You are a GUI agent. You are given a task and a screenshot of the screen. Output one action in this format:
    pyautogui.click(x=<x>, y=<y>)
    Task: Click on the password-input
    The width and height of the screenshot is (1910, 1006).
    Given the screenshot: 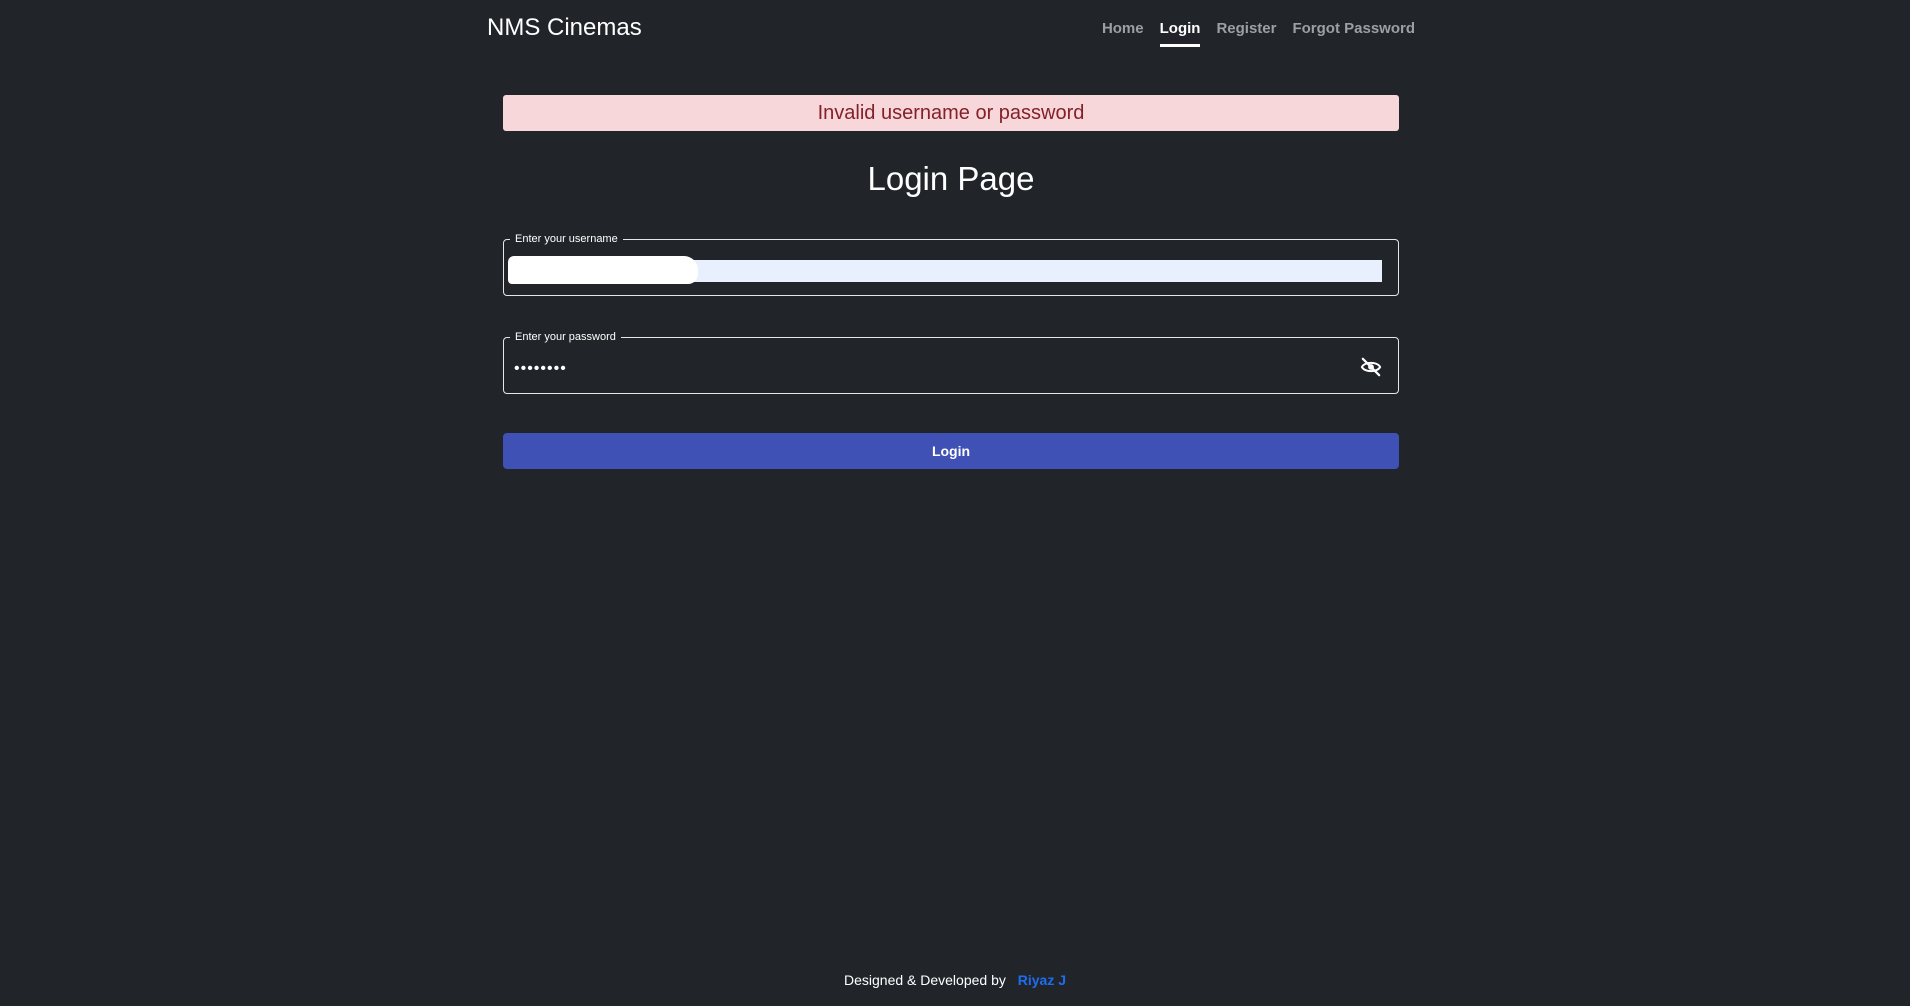 What is the action you would take?
    pyautogui.click(x=922, y=369)
    